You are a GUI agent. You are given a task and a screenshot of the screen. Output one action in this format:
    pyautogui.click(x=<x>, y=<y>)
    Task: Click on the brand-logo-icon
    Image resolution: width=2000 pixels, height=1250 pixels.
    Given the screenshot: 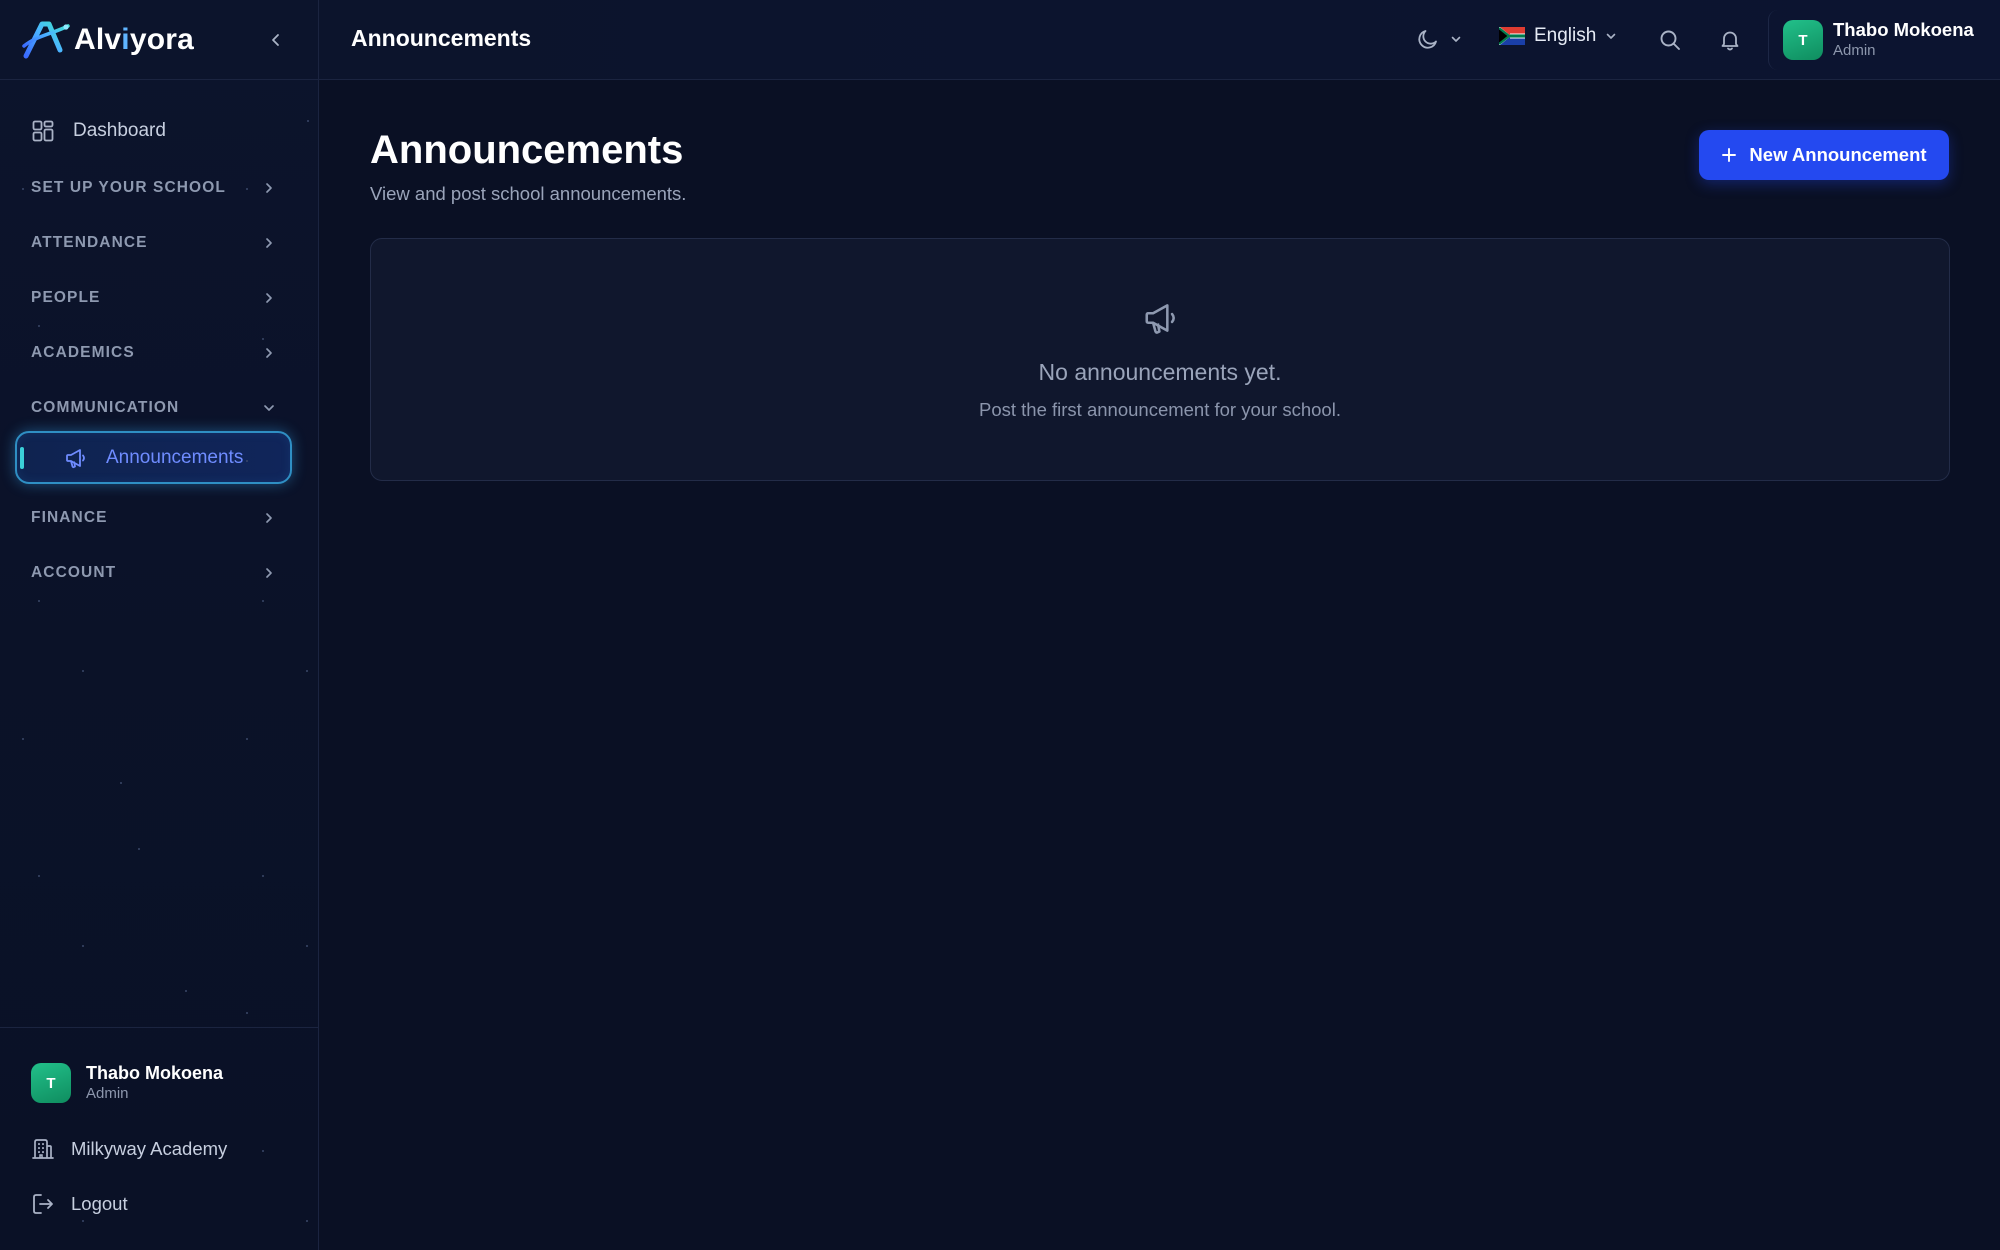 What is the action you would take?
    pyautogui.click(x=46, y=39)
    